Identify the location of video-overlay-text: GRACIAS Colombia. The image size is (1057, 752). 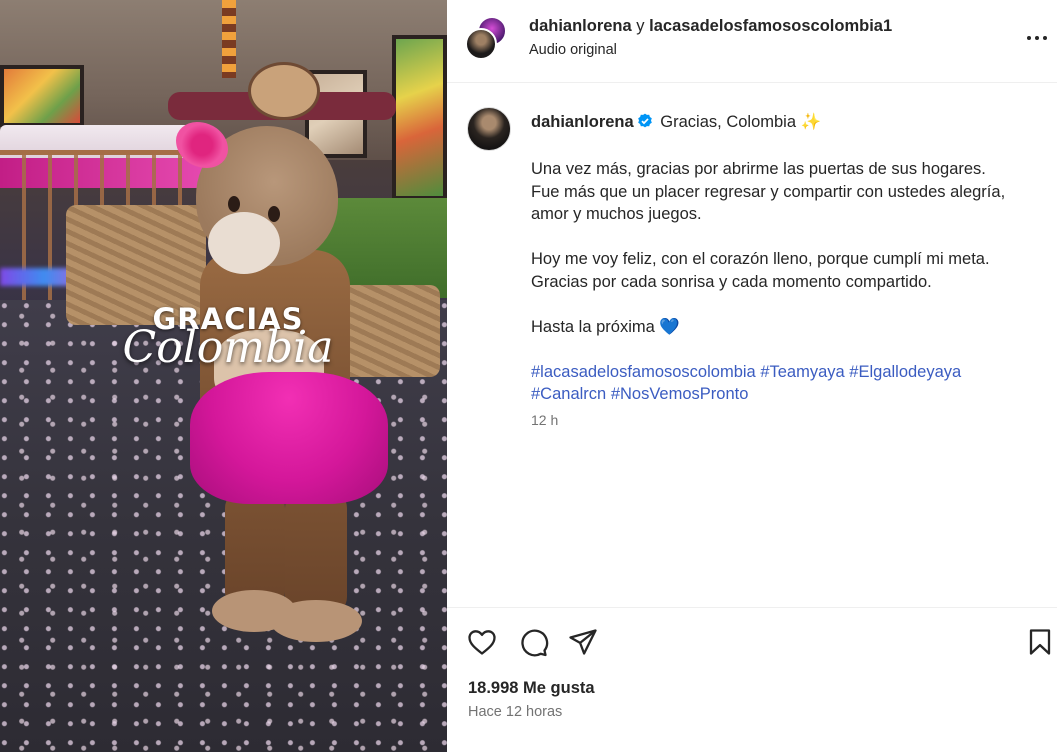
(228, 337).